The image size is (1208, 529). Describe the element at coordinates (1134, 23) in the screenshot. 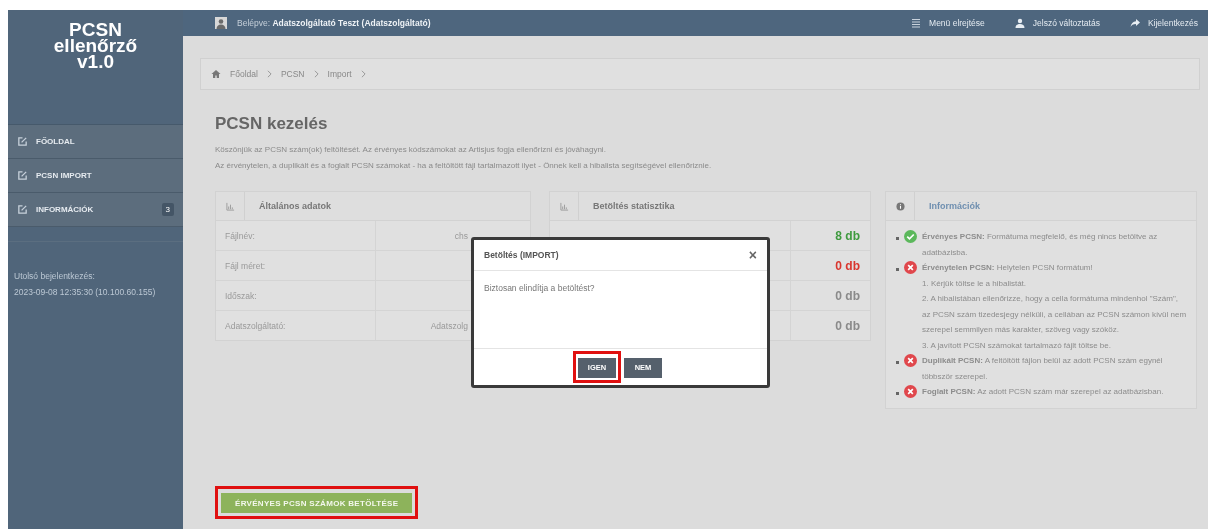

I see `share-arrow-icon` at that location.